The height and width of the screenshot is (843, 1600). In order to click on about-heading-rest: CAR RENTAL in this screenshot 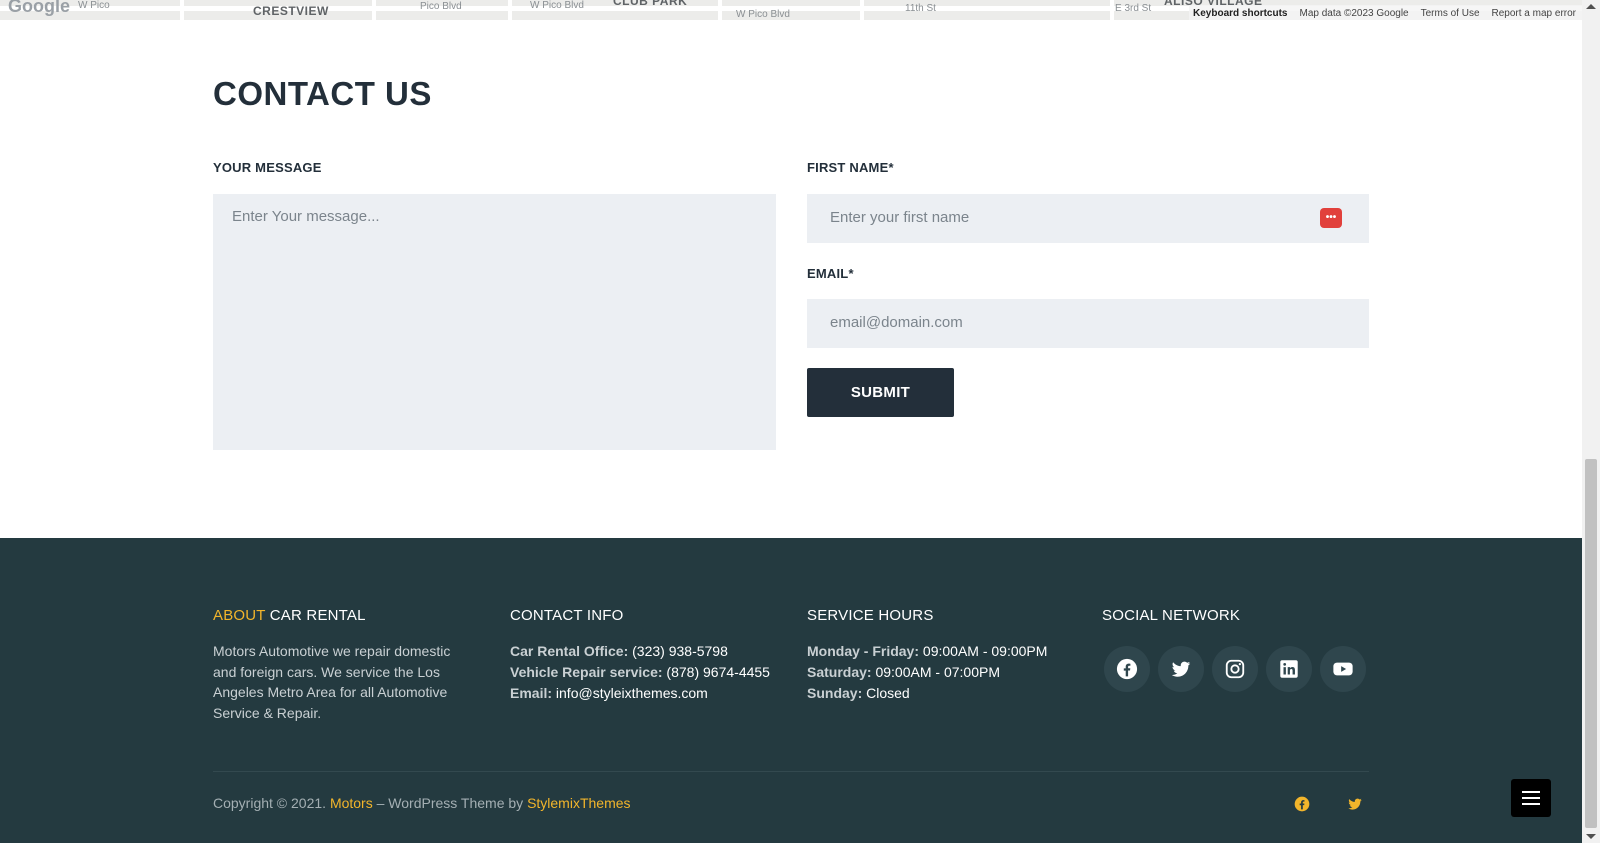, I will do `click(315, 615)`.